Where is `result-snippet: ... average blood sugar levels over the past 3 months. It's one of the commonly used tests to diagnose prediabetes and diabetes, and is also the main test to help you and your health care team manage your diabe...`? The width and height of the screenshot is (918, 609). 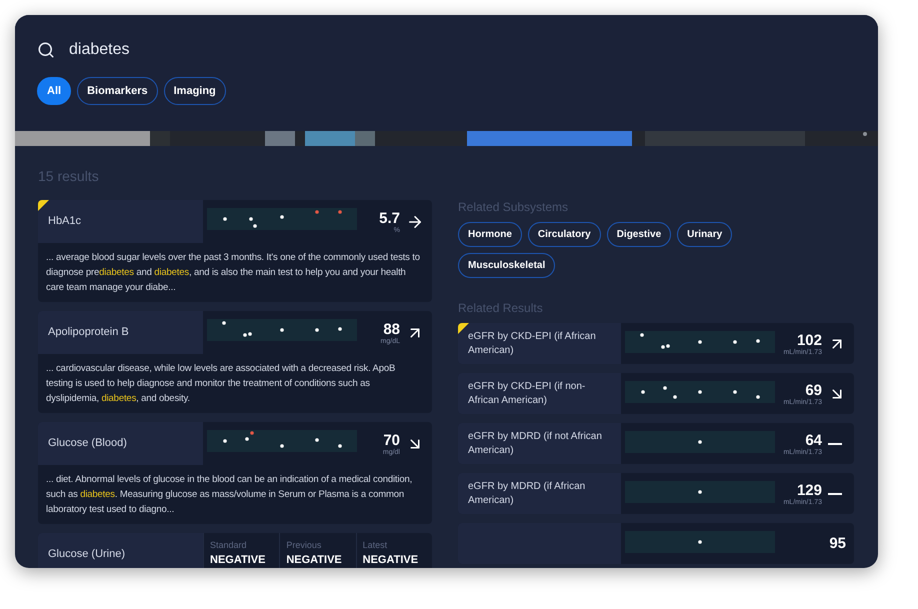 result-snippet: ... average blood sugar levels over the past 3 months. It's one of the commonly used tests to diagnose prediabetes and diabetes, and is also the main test to help you and your health care team manage your diabe... is located at coordinates (233, 273).